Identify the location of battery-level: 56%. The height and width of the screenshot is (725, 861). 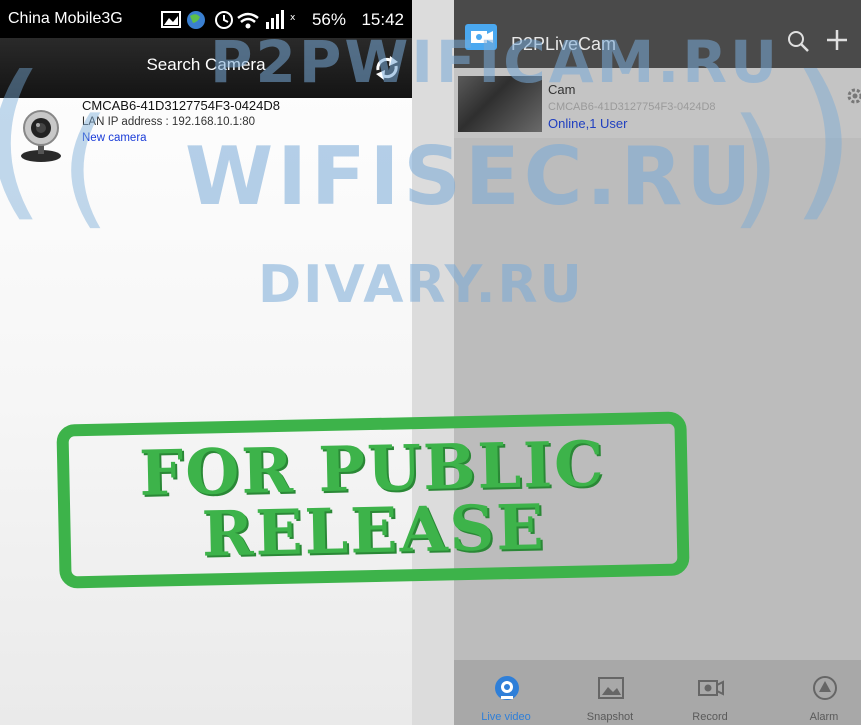
(328, 19).